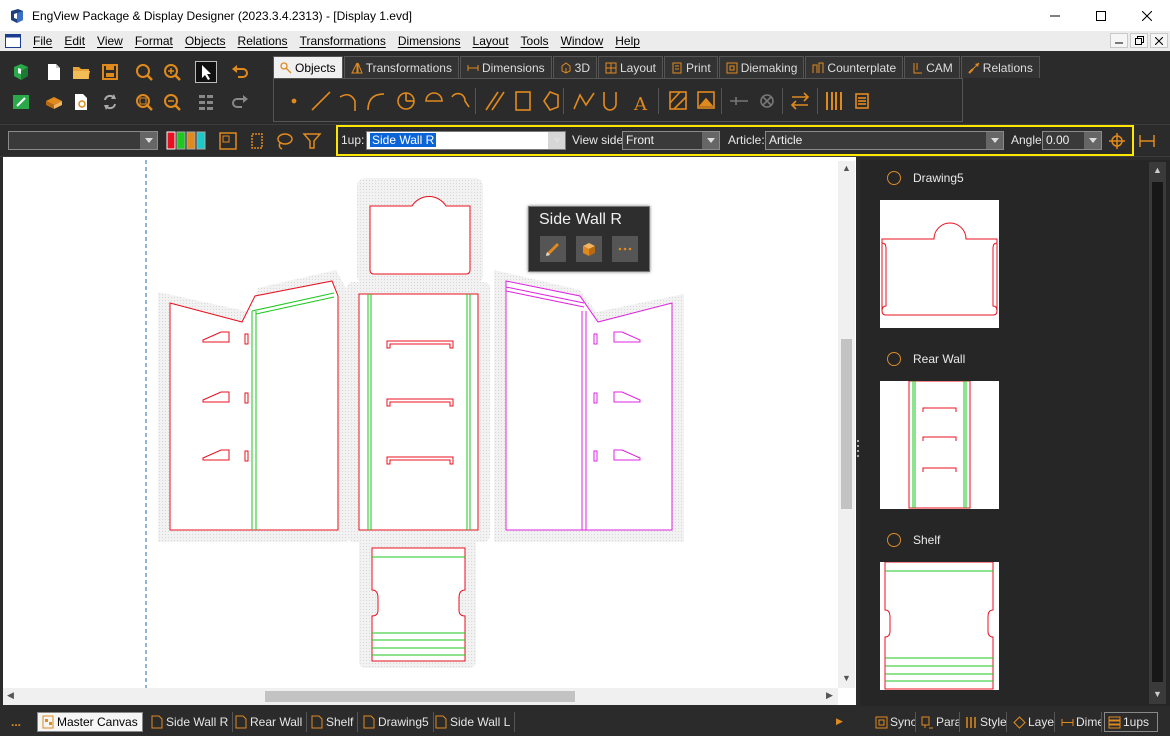 This screenshot has width=1170, height=736. Describe the element at coordinates (671, 140) in the screenshot. I see `viewside-combo: Front` at that location.